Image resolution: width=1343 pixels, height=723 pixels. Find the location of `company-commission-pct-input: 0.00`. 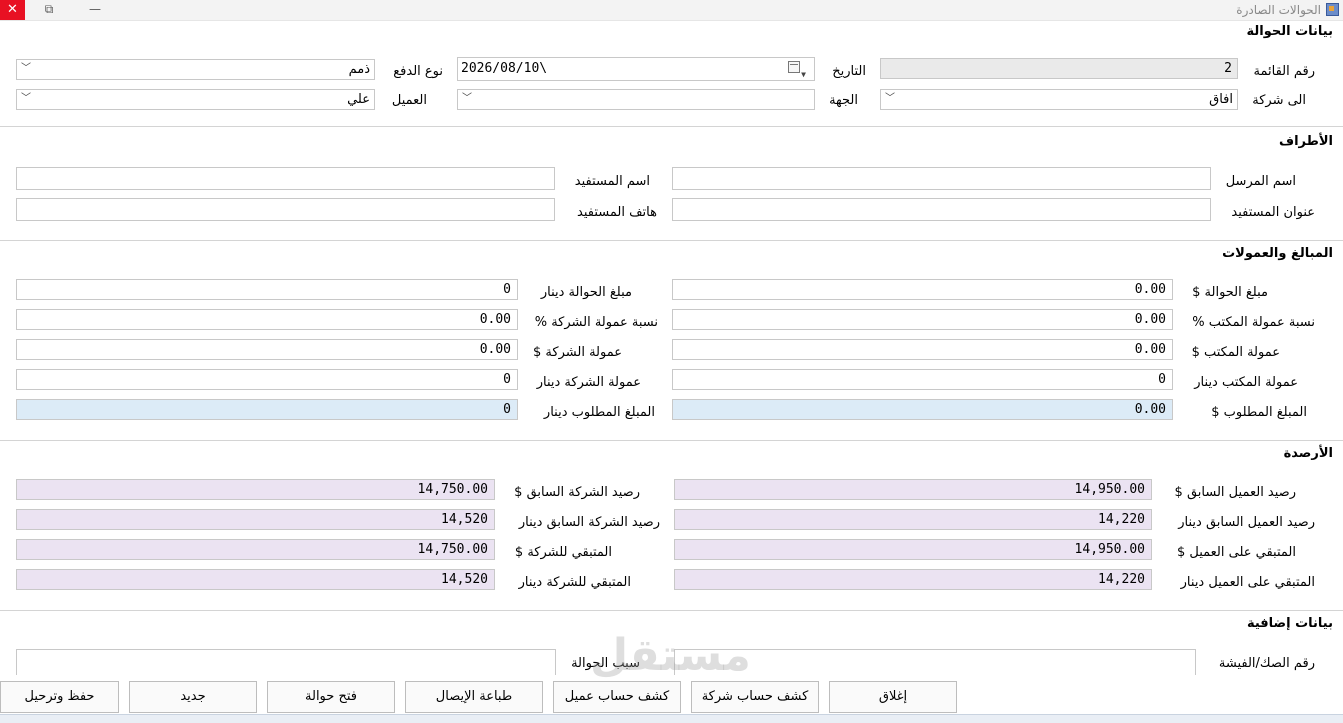

company-commission-pct-input: 0.00 is located at coordinates (267, 319).